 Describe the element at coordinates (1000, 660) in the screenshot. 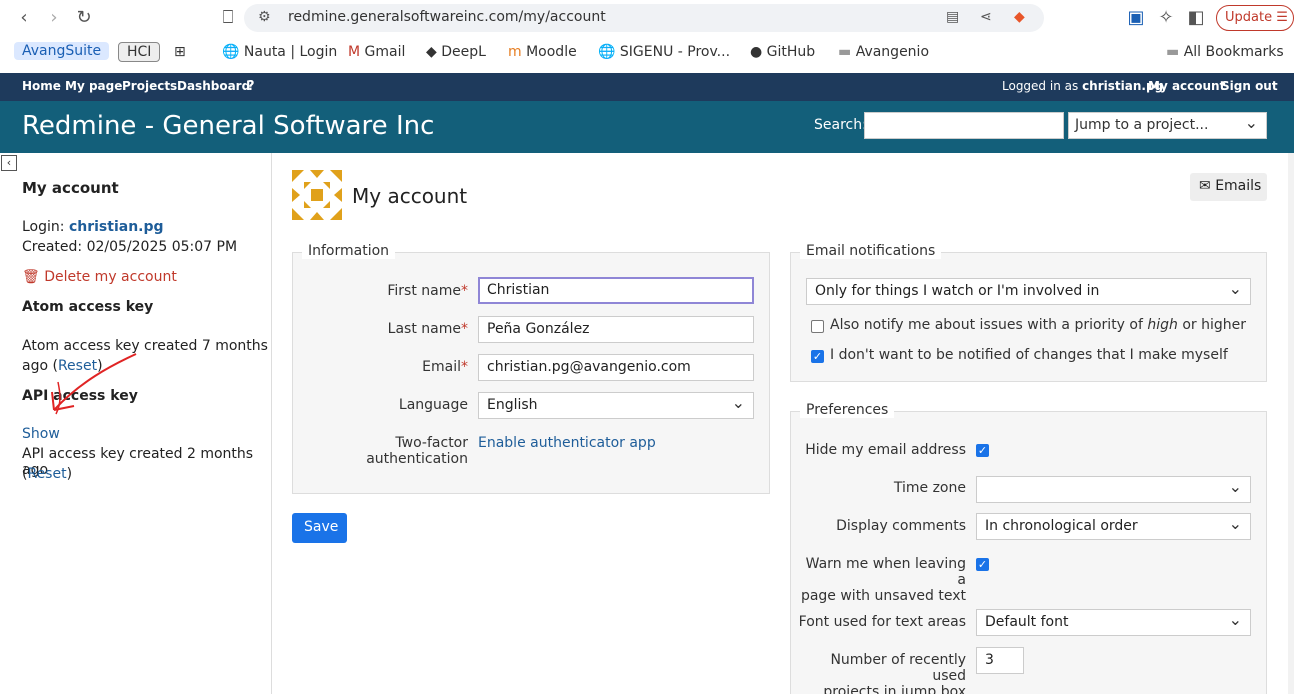

I see `recent-projects-input: 3` at that location.